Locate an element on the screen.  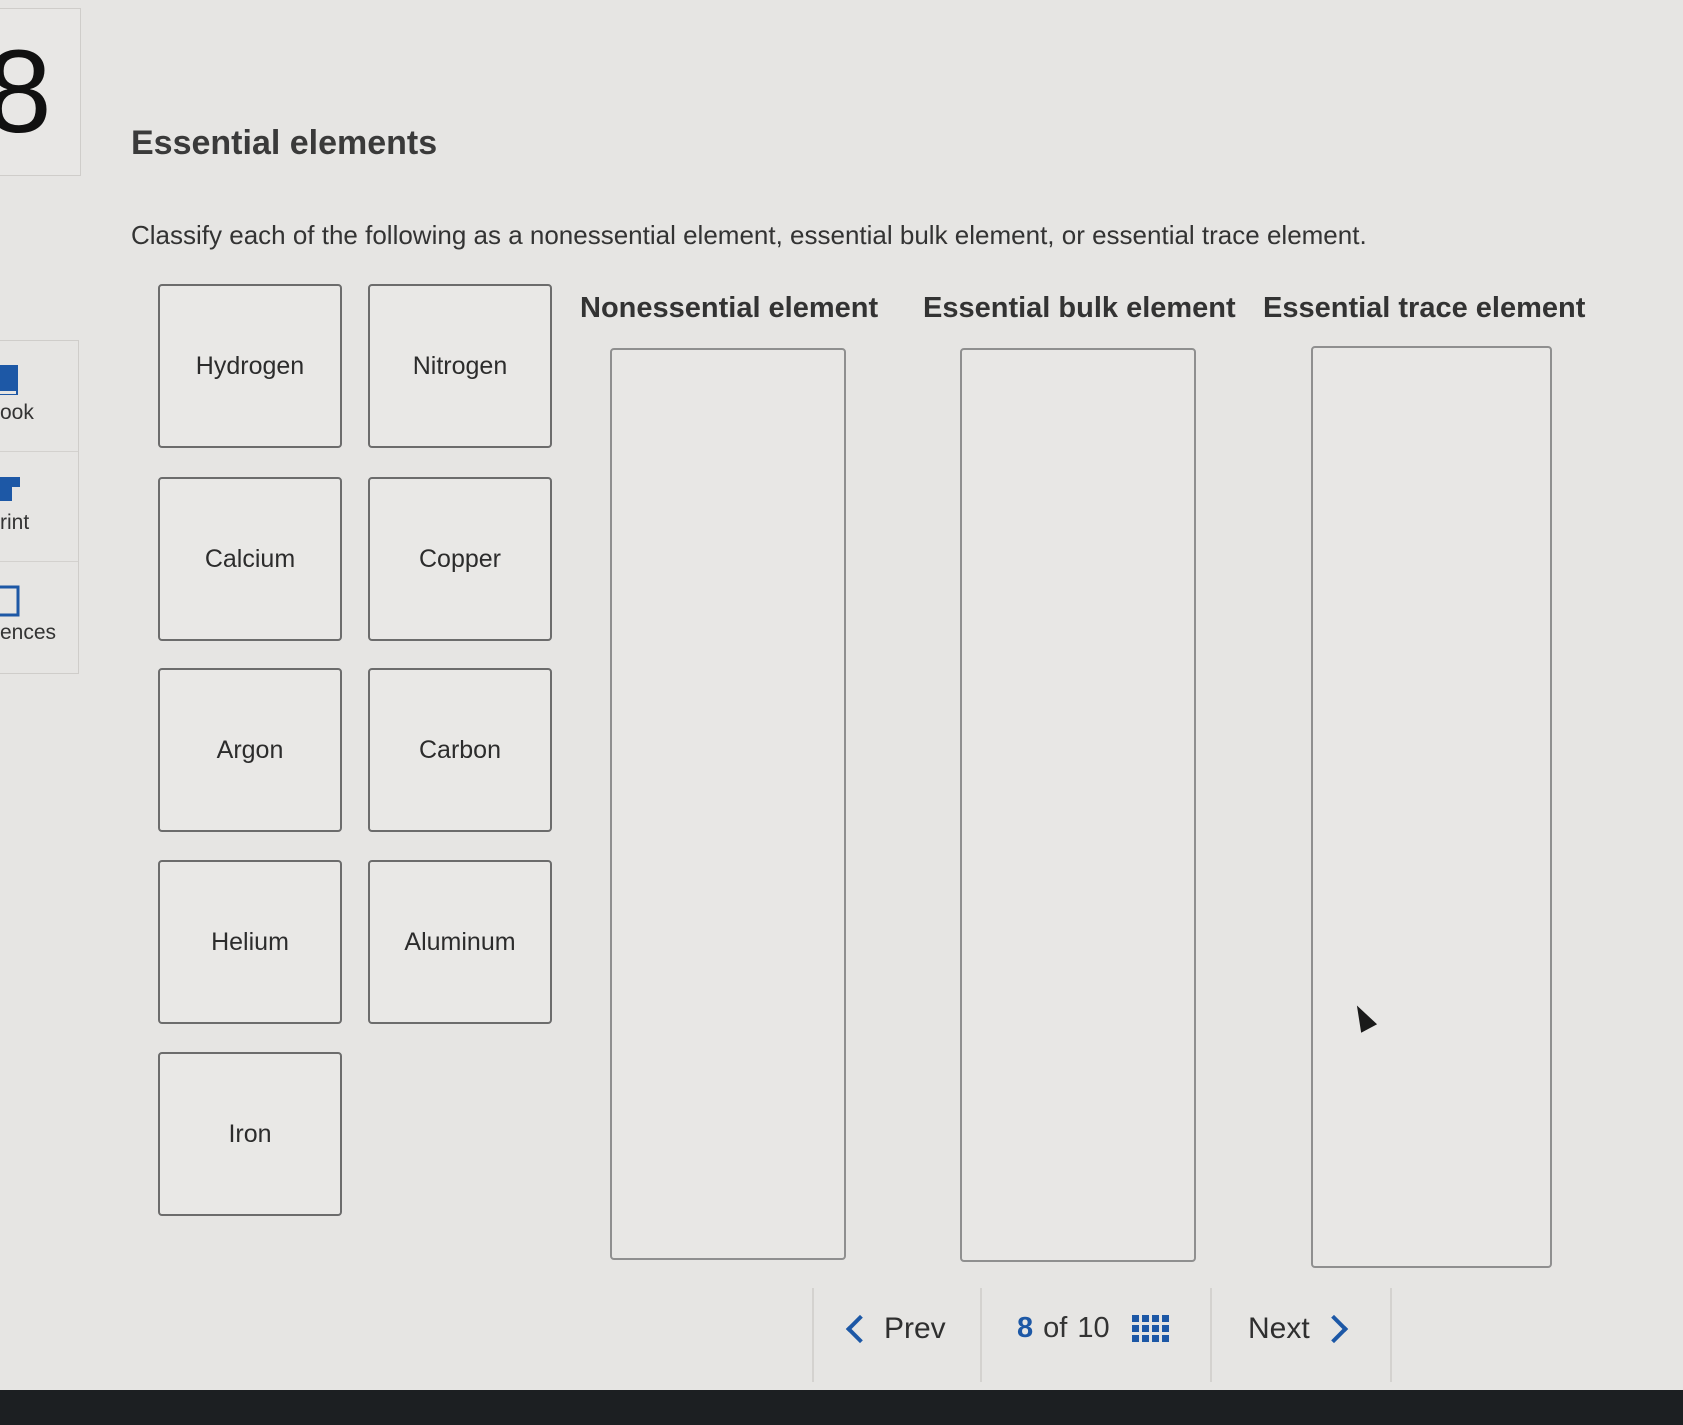
tile-iron: Iron is located at coordinates (250, 1134).